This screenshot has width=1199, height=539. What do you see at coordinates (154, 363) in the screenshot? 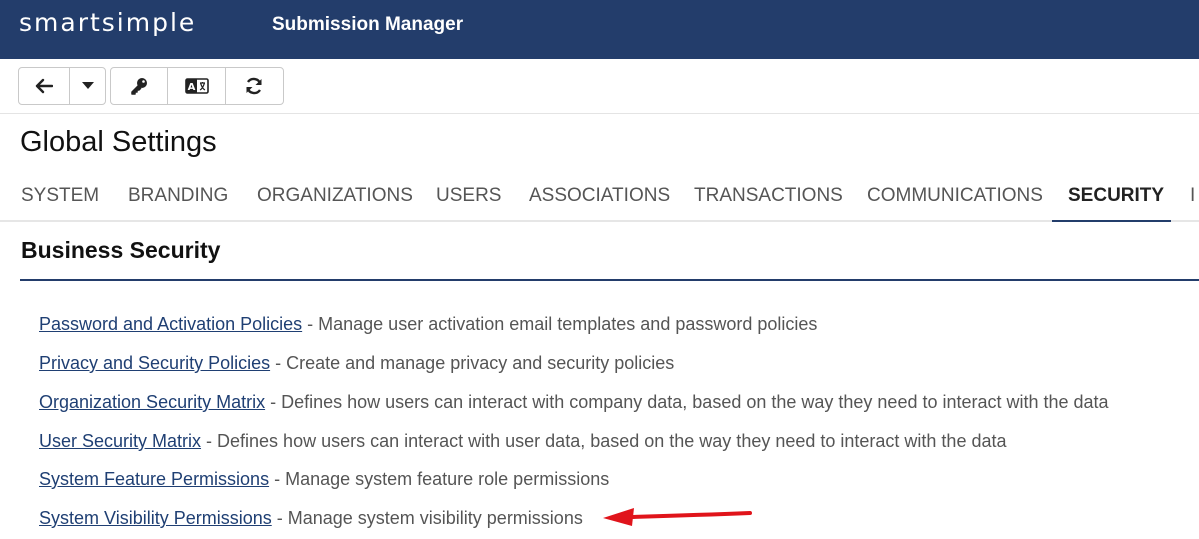
I see `privacy-security-policies-link: Privacy and Security Policies` at bounding box center [154, 363].